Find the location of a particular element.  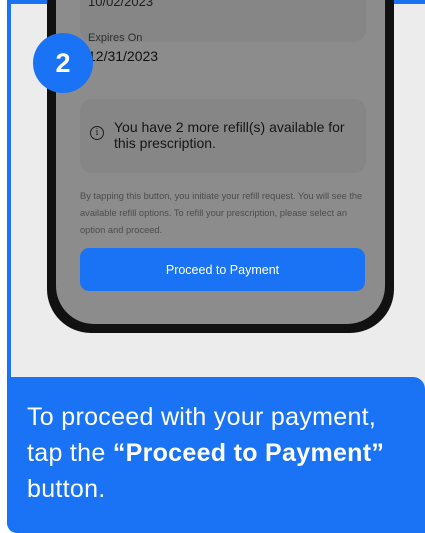

step-number-badge: 2 is located at coordinates (63, 63).